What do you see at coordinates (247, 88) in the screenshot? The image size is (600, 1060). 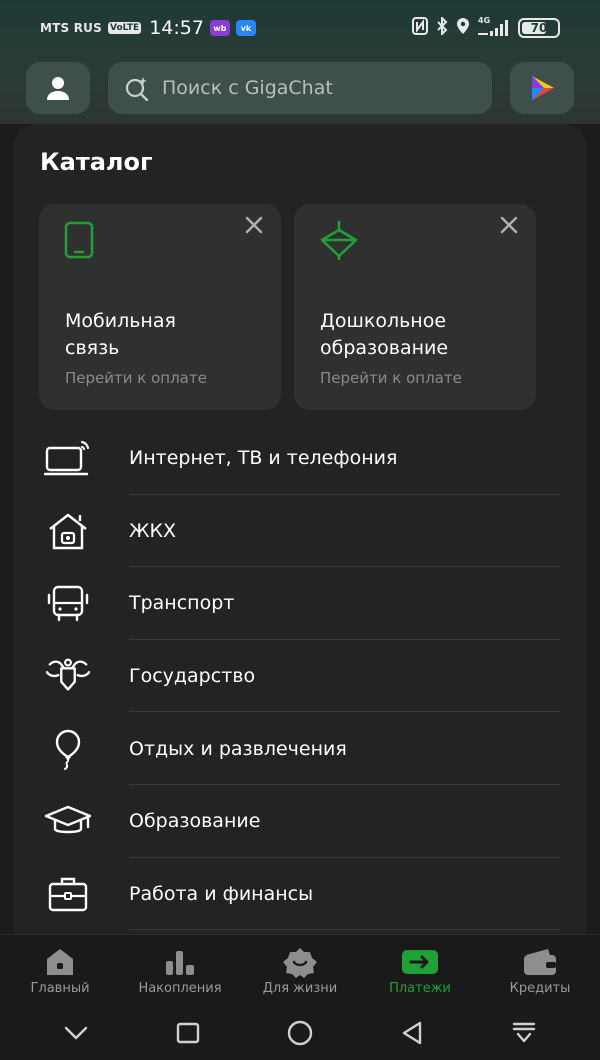 I see `search-placeholder: Поиск с GigaChat` at bounding box center [247, 88].